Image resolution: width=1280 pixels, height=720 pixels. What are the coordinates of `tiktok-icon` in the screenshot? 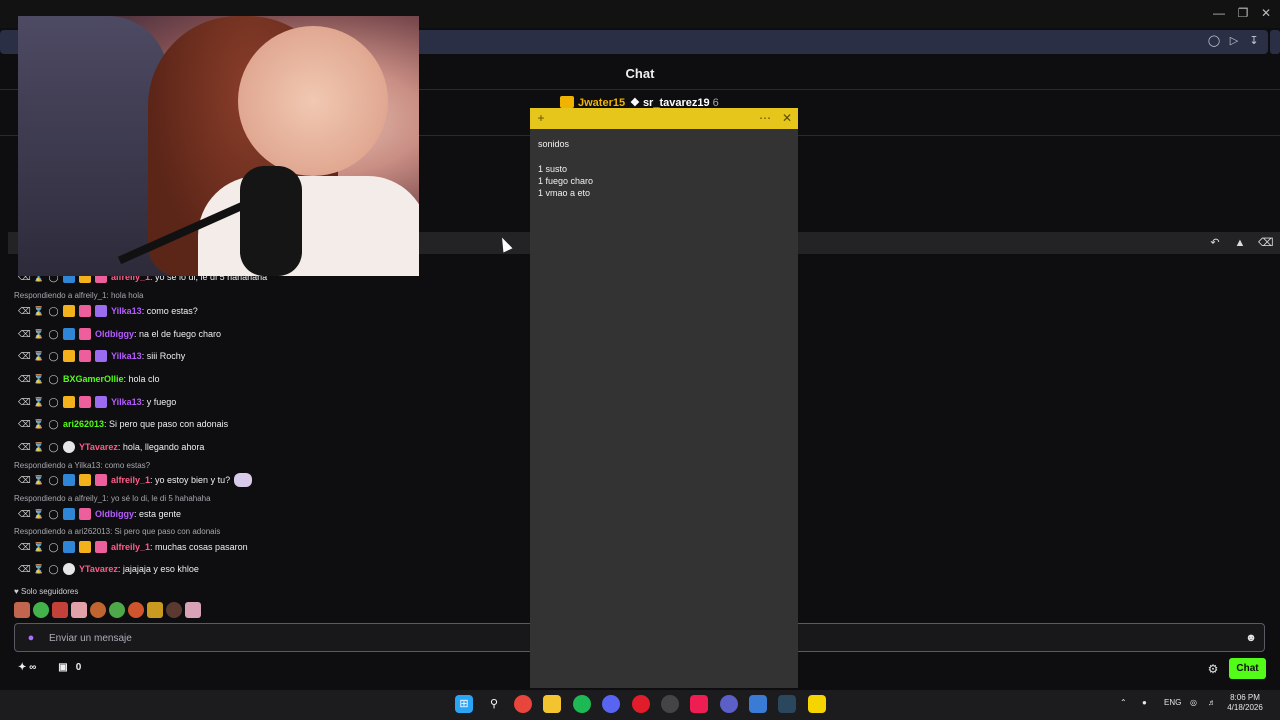 It's located at (699, 704).